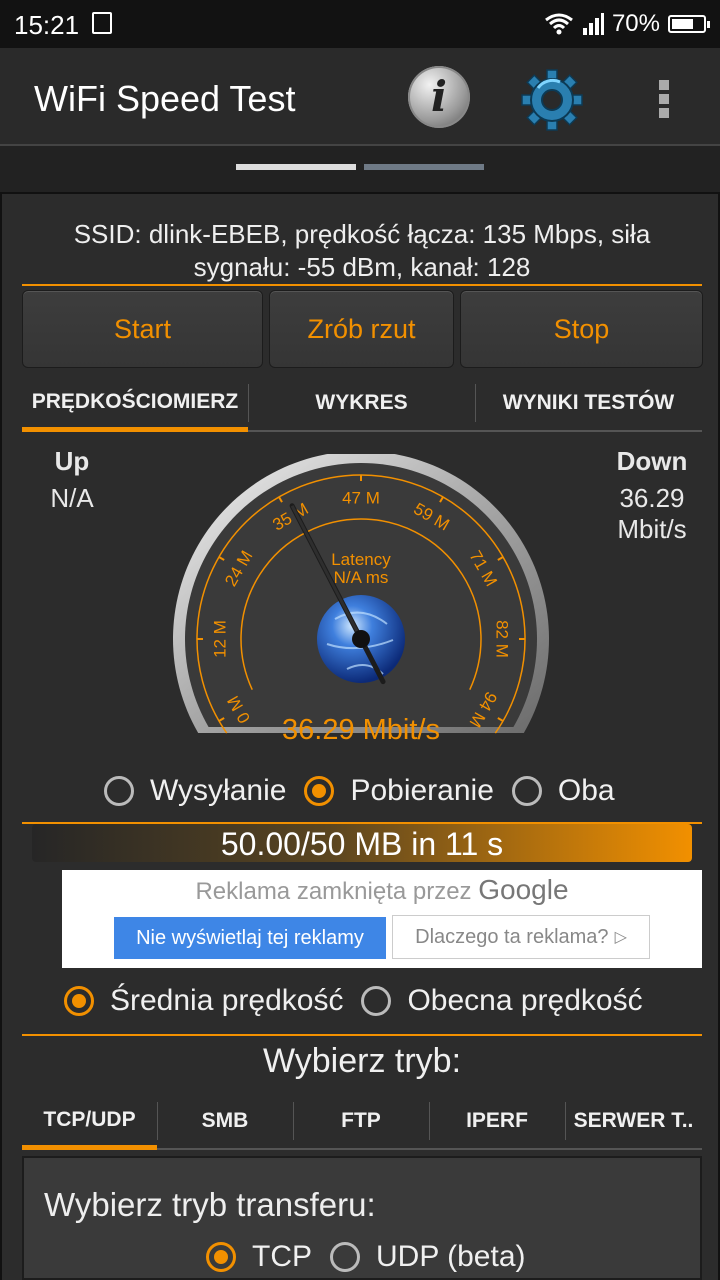  Describe the element at coordinates (282, 1257) in the screenshot. I see `radio-tcp-label: TCP` at that location.